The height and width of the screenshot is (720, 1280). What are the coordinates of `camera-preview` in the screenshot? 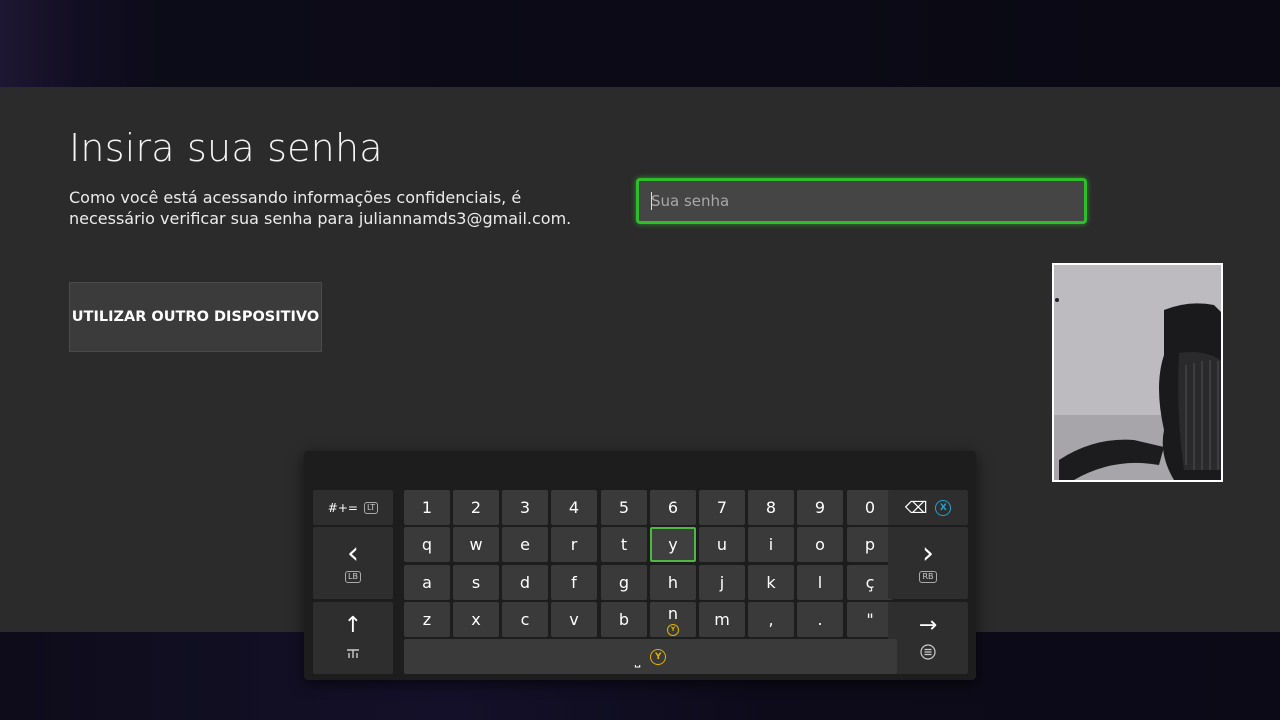 It's located at (1137, 372).